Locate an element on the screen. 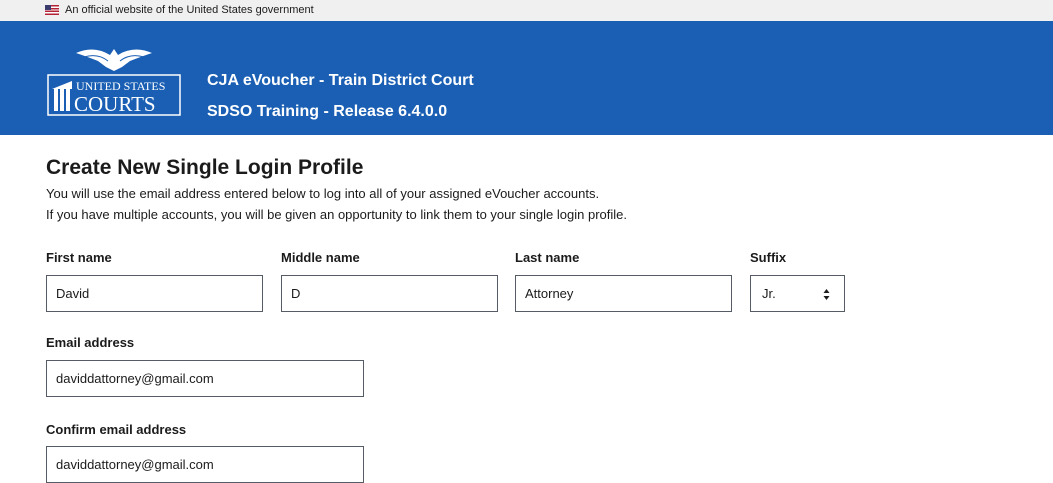 This screenshot has height=483, width=1053. us-courts-logo: UNITED STATES COURTS is located at coordinates (114, 81).